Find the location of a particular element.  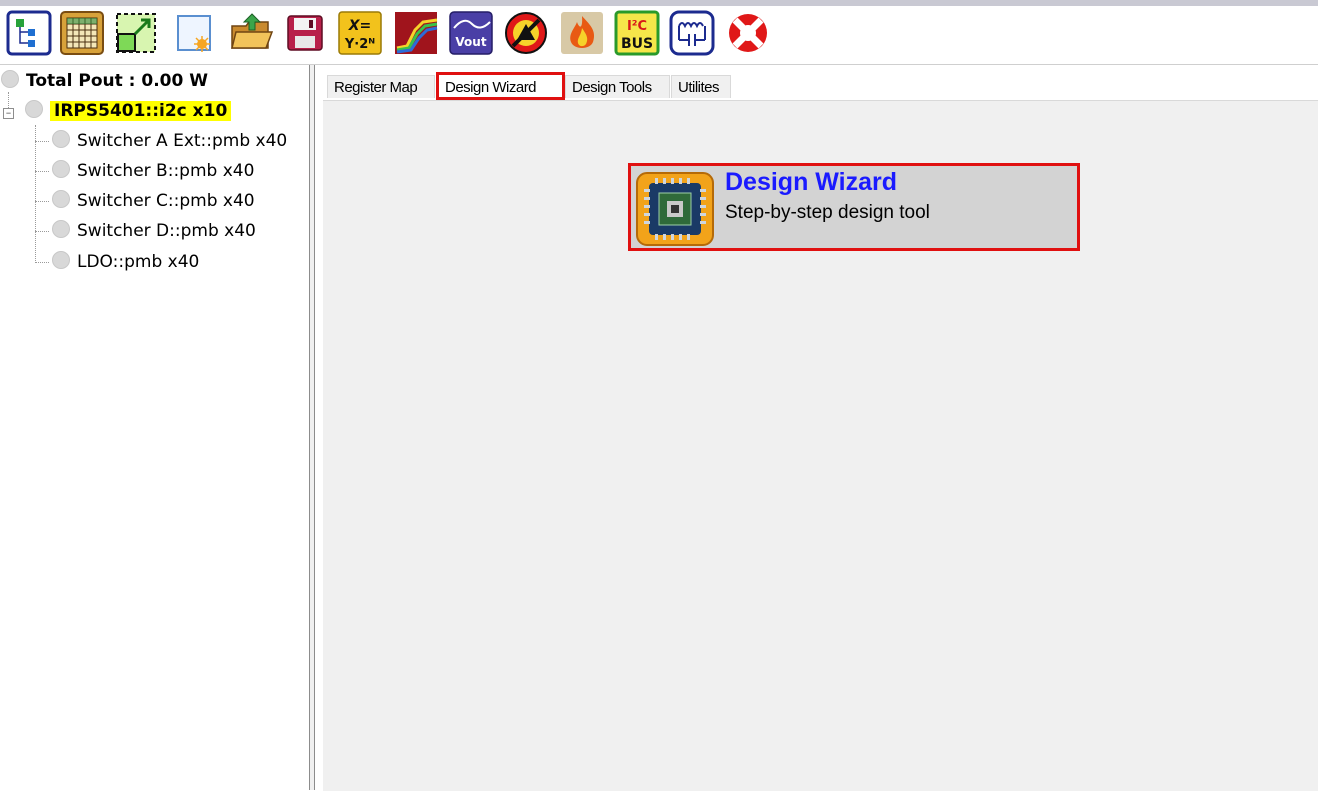

i2c-bus-icon: I²C BUS is located at coordinates (637, 33).